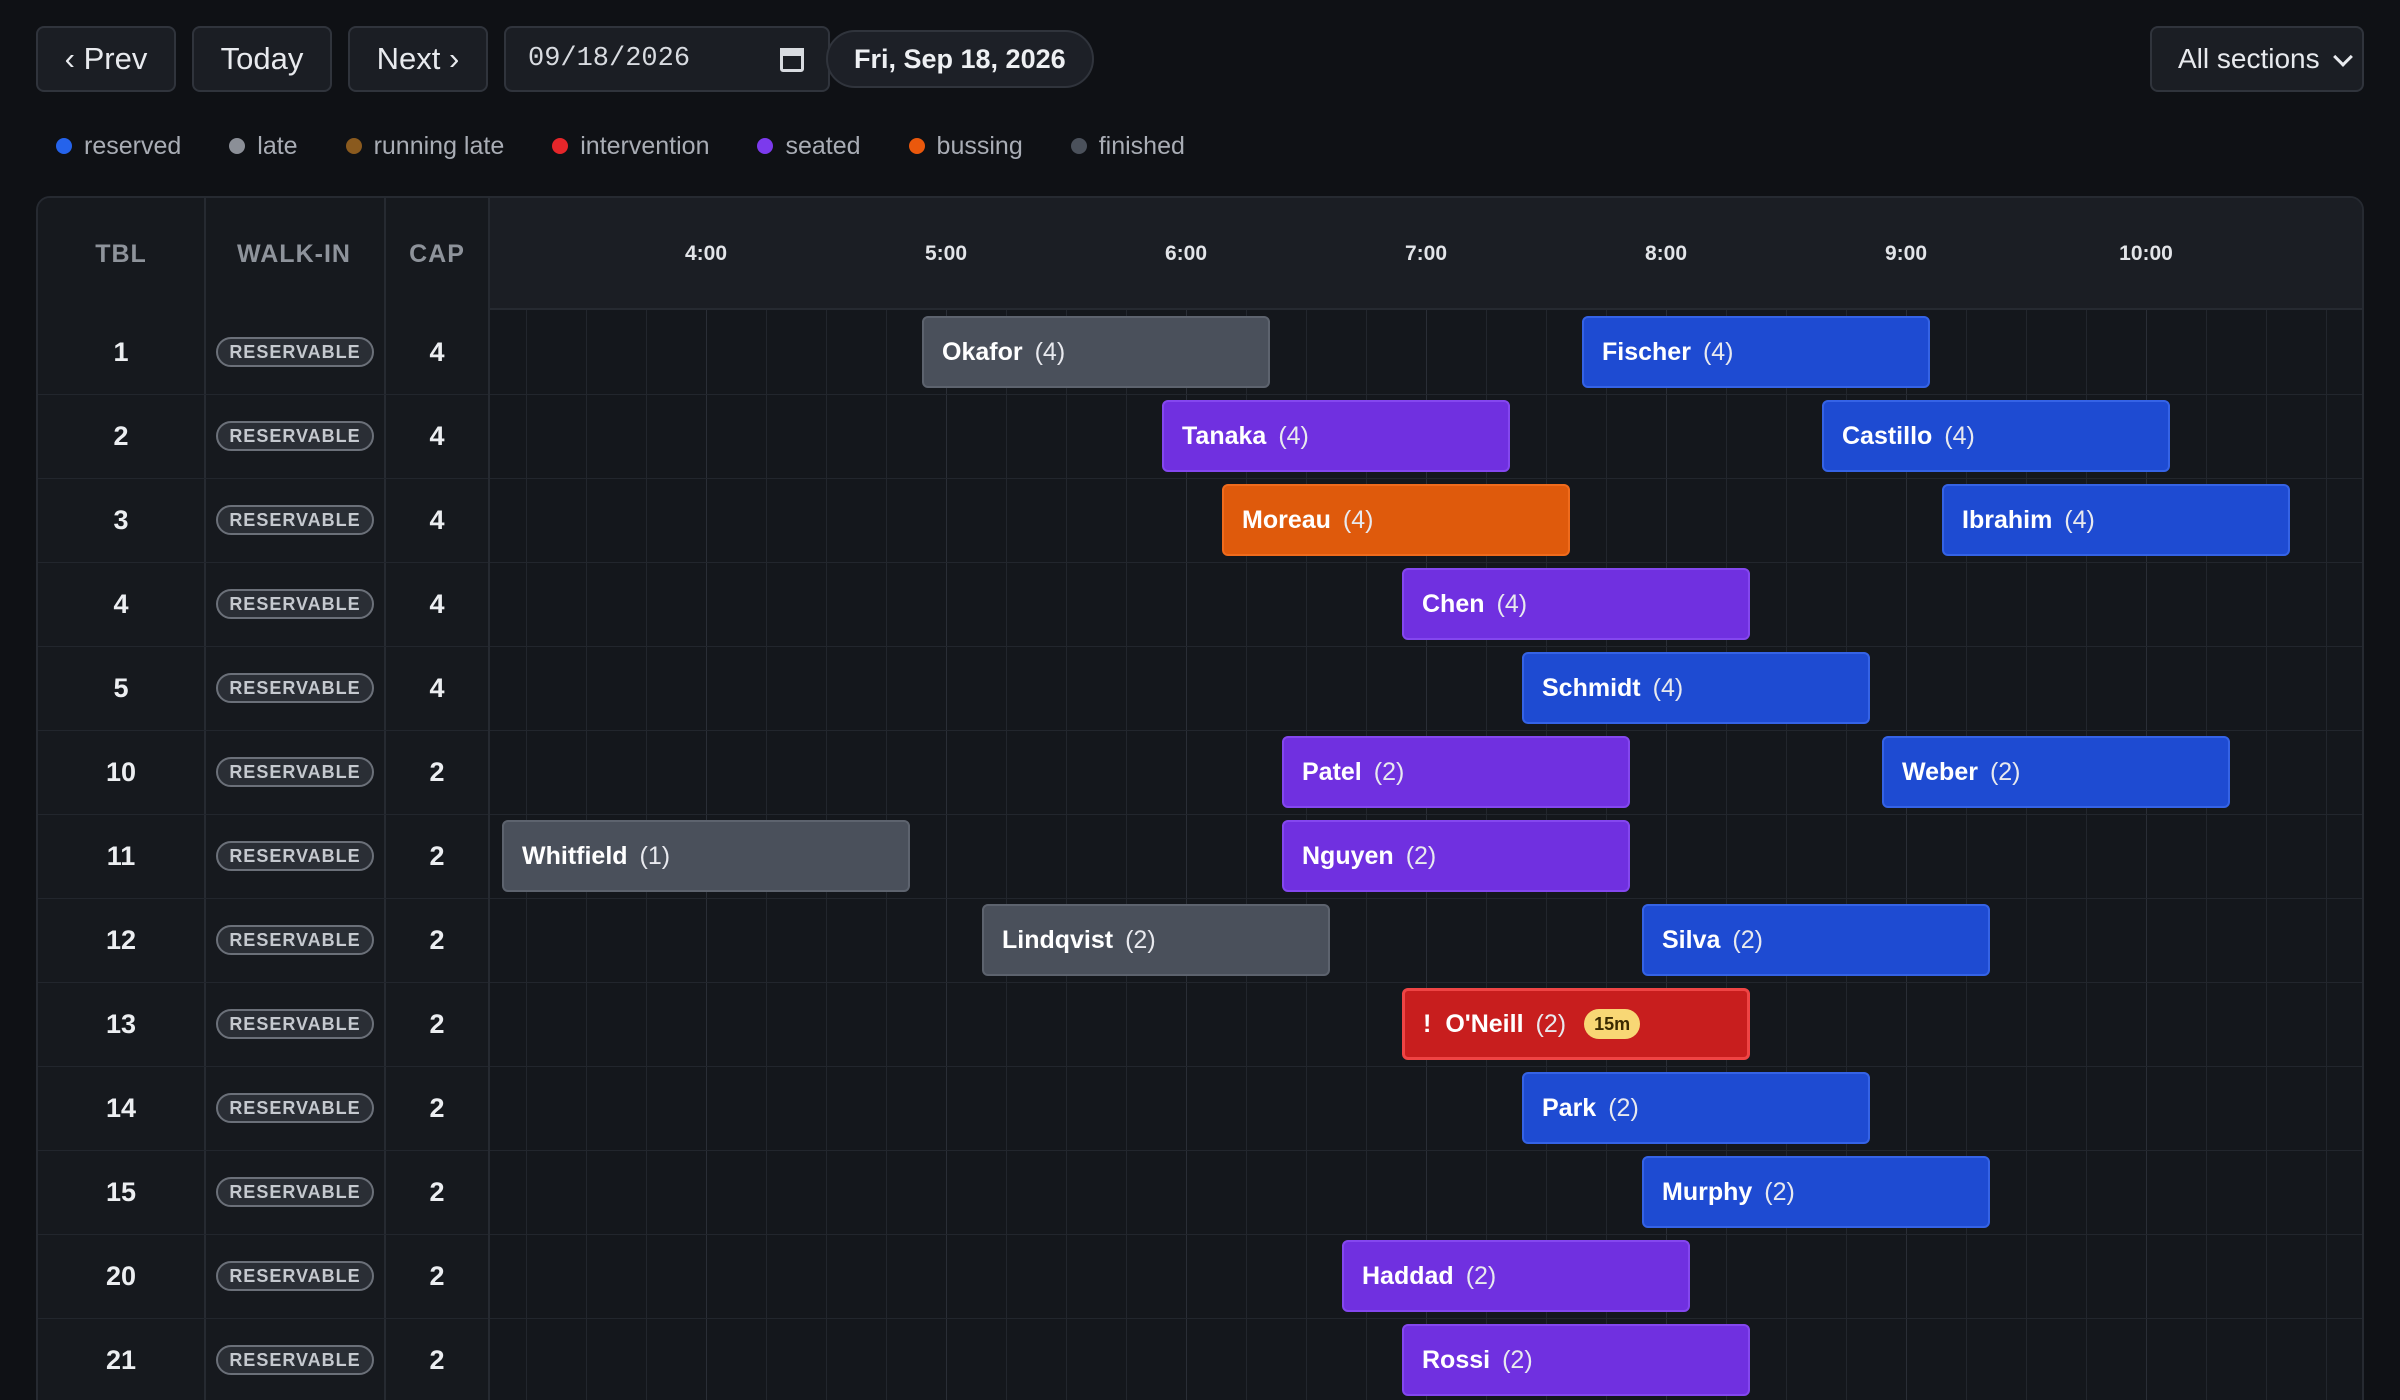  Describe the element at coordinates (609, 59) in the screenshot. I see `date-input-value: 09/18/2026` at that location.